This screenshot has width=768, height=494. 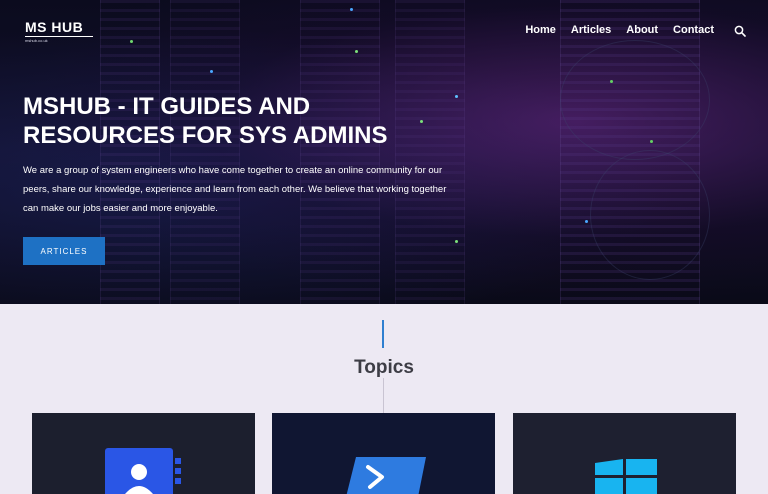 What do you see at coordinates (205, 135) in the screenshot?
I see `hero-title-line-2: RESOURCES FOR SYS ADMINS` at bounding box center [205, 135].